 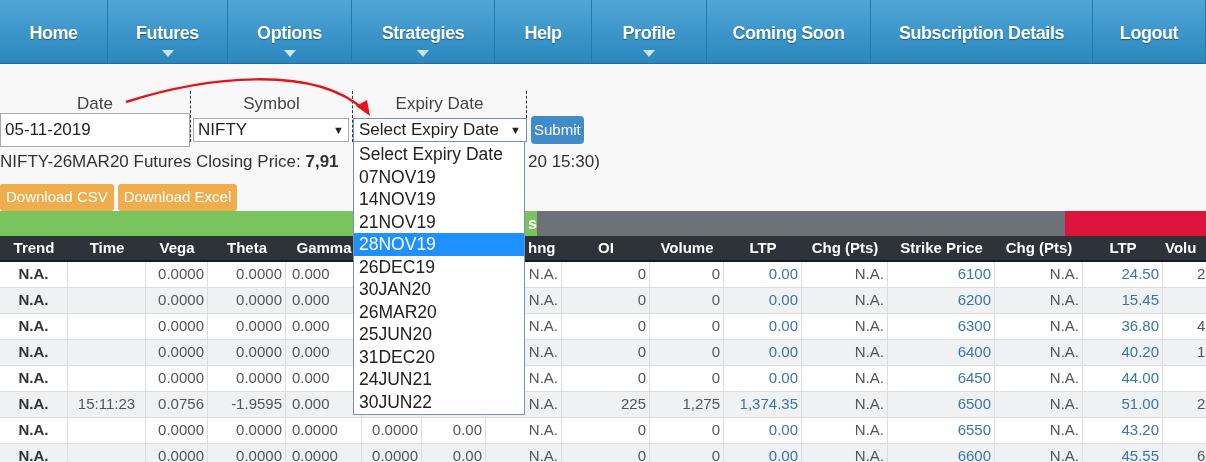 I want to click on dropdown-option: 14NOV19, so click(x=439, y=199).